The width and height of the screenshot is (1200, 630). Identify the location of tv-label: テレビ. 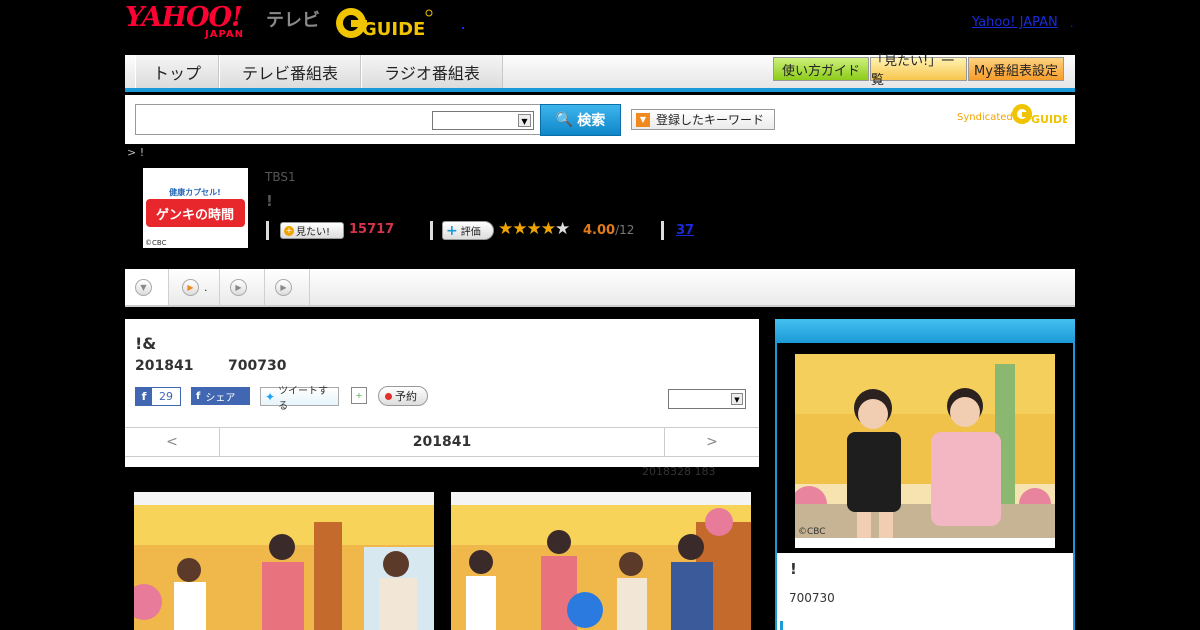
(293, 20).